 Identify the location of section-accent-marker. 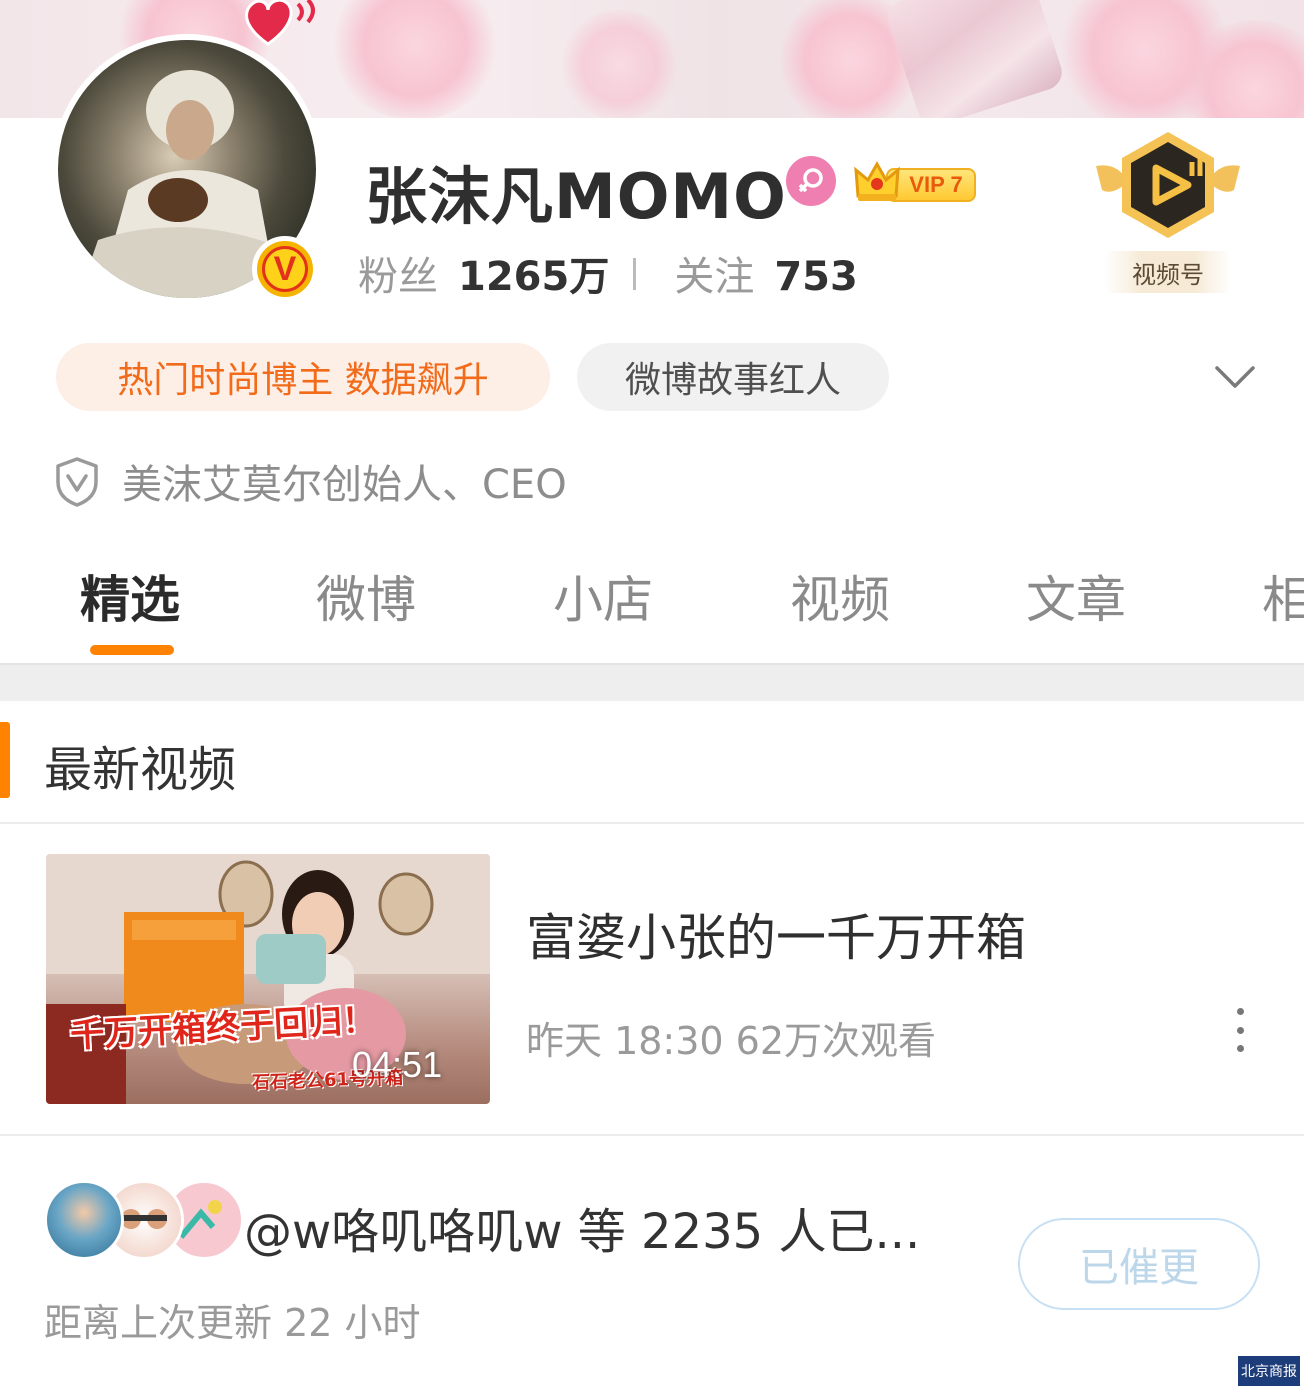
(5, 760).